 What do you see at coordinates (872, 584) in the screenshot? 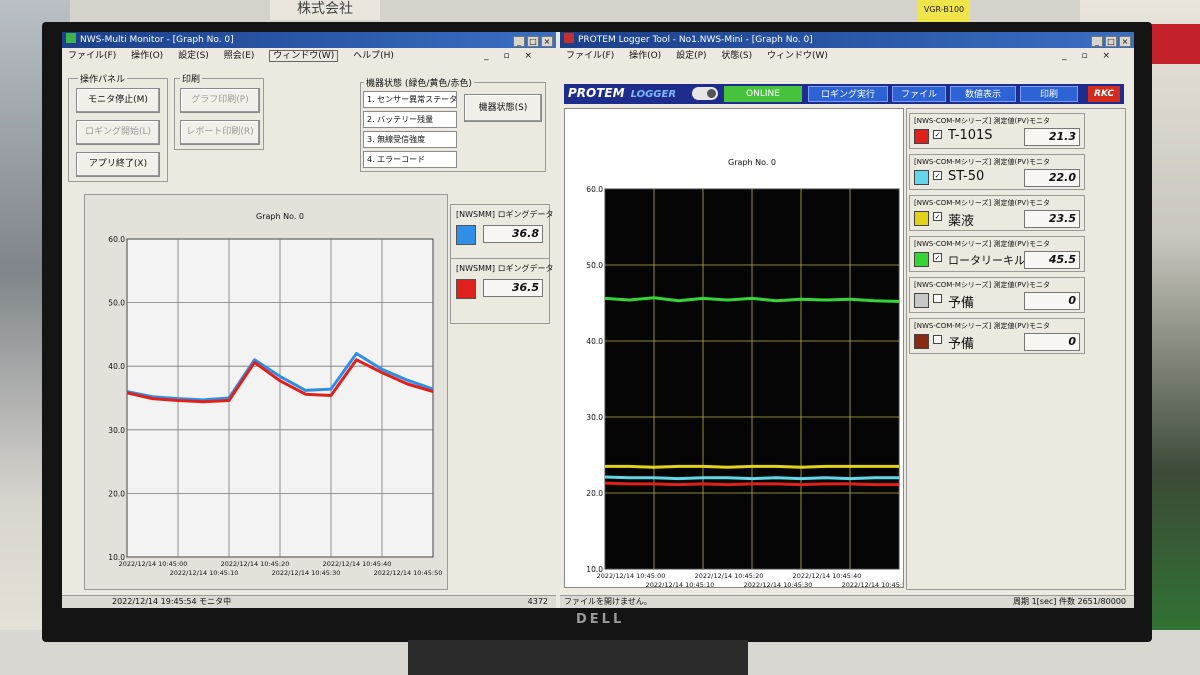
I see `x-tick-label: 2022/12/14 10:45:50` at bounding box center [872, 584].